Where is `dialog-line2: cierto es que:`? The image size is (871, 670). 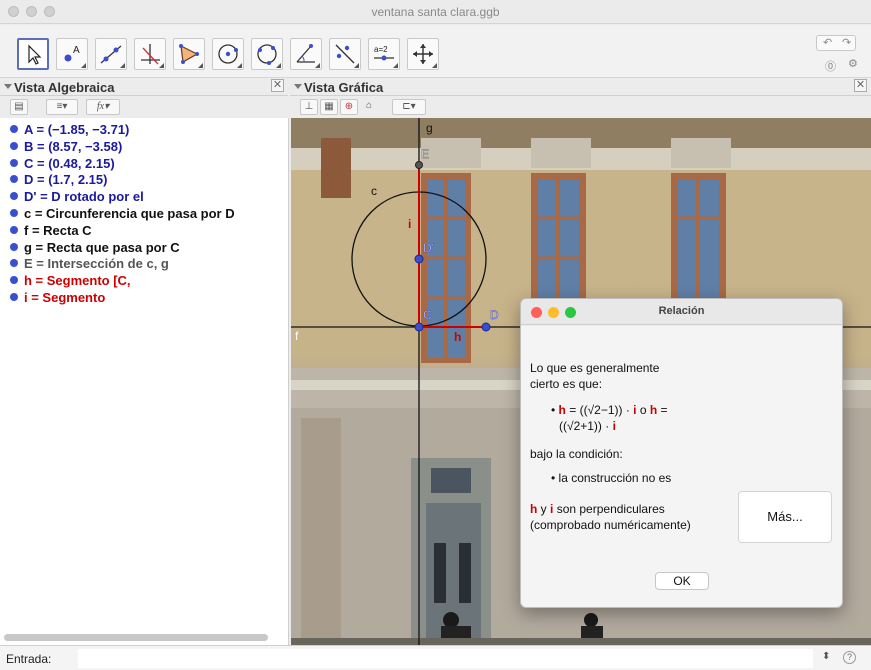
dialog-line2: cierto es que: is located at coordinates (566, 384).